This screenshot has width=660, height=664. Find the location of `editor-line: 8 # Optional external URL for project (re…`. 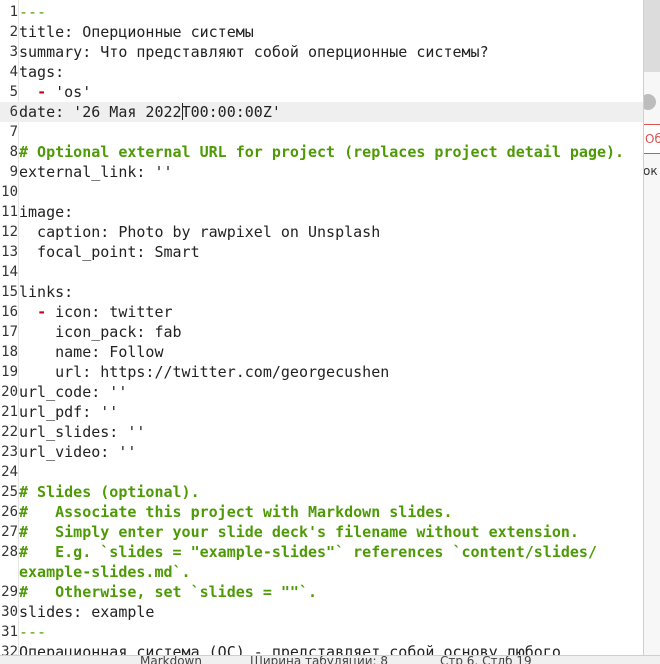

editor-line: 8 # Optional external URL for project (re… is located at coordinates (321, 152).